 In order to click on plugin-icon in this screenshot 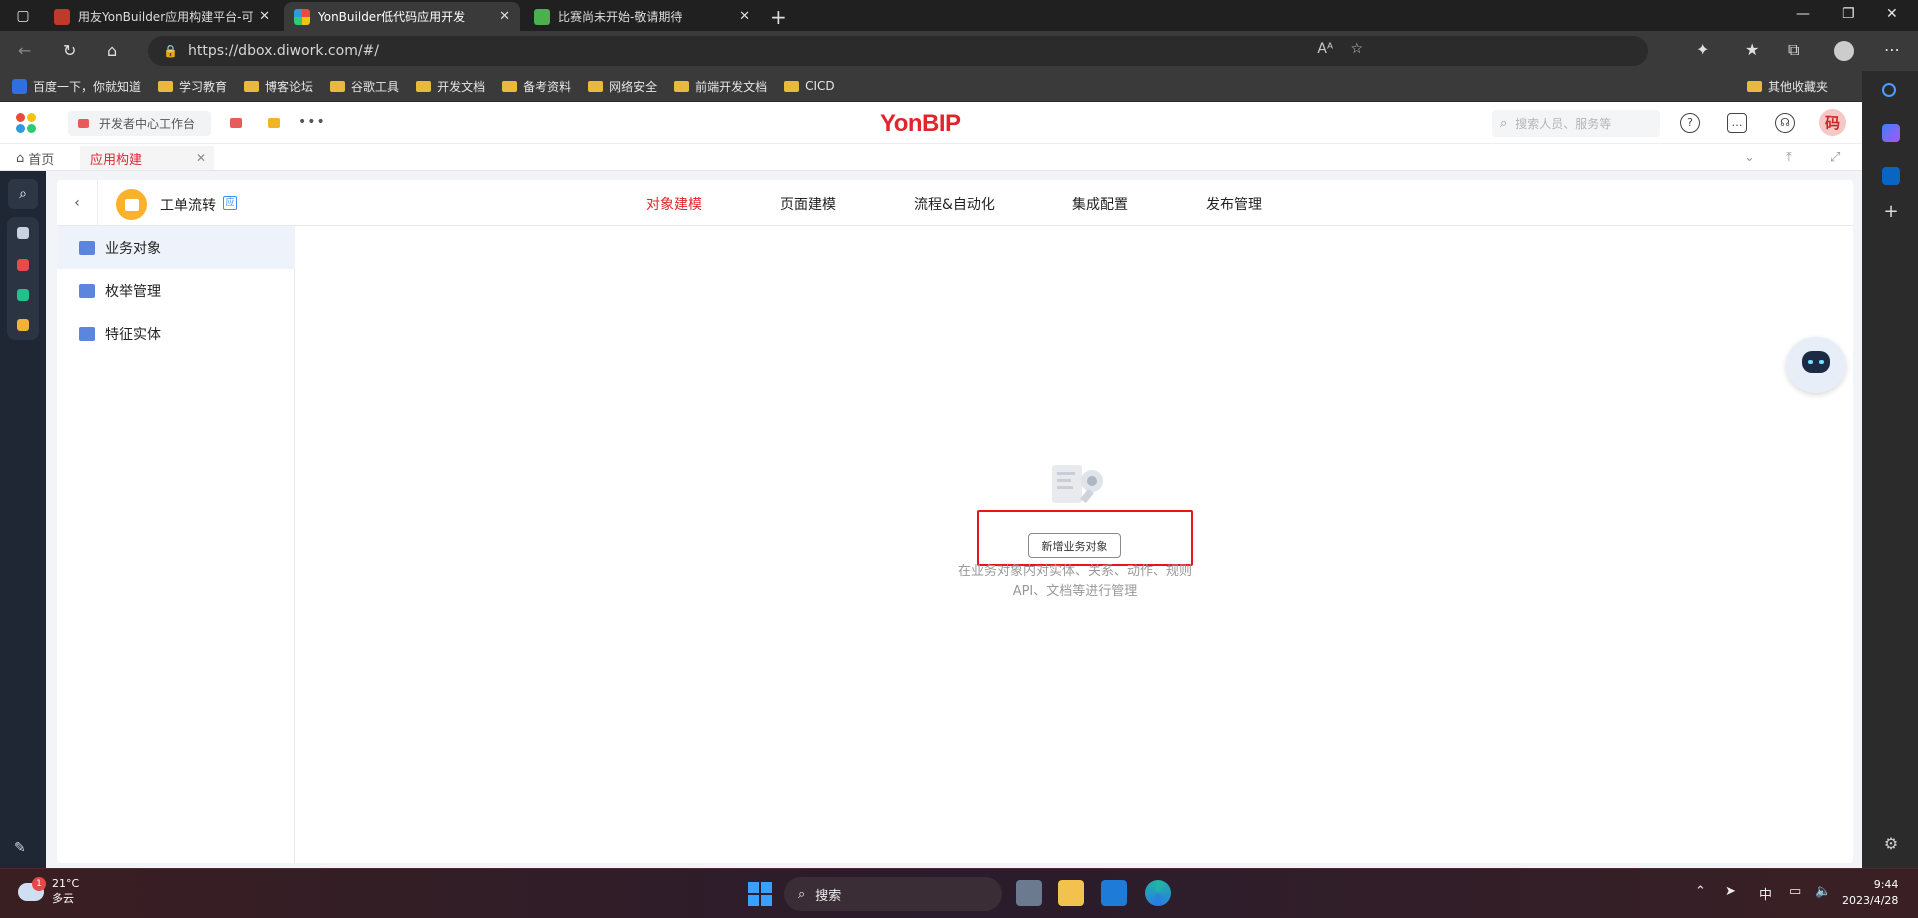, I will do `click(23, 295)`.